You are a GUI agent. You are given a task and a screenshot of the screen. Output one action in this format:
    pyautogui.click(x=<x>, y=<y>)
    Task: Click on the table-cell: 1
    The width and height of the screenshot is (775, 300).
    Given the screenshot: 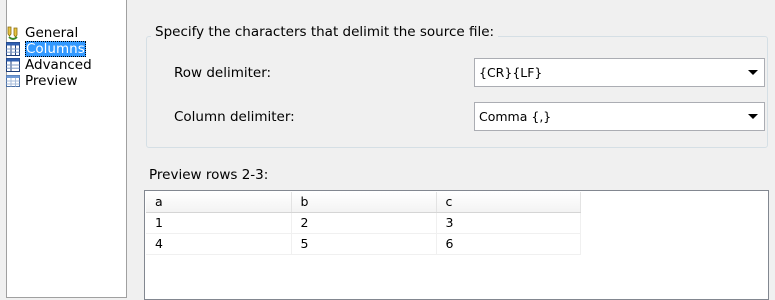 What is the action you would take?
    pyautogui.click(x=219, y=223)
    